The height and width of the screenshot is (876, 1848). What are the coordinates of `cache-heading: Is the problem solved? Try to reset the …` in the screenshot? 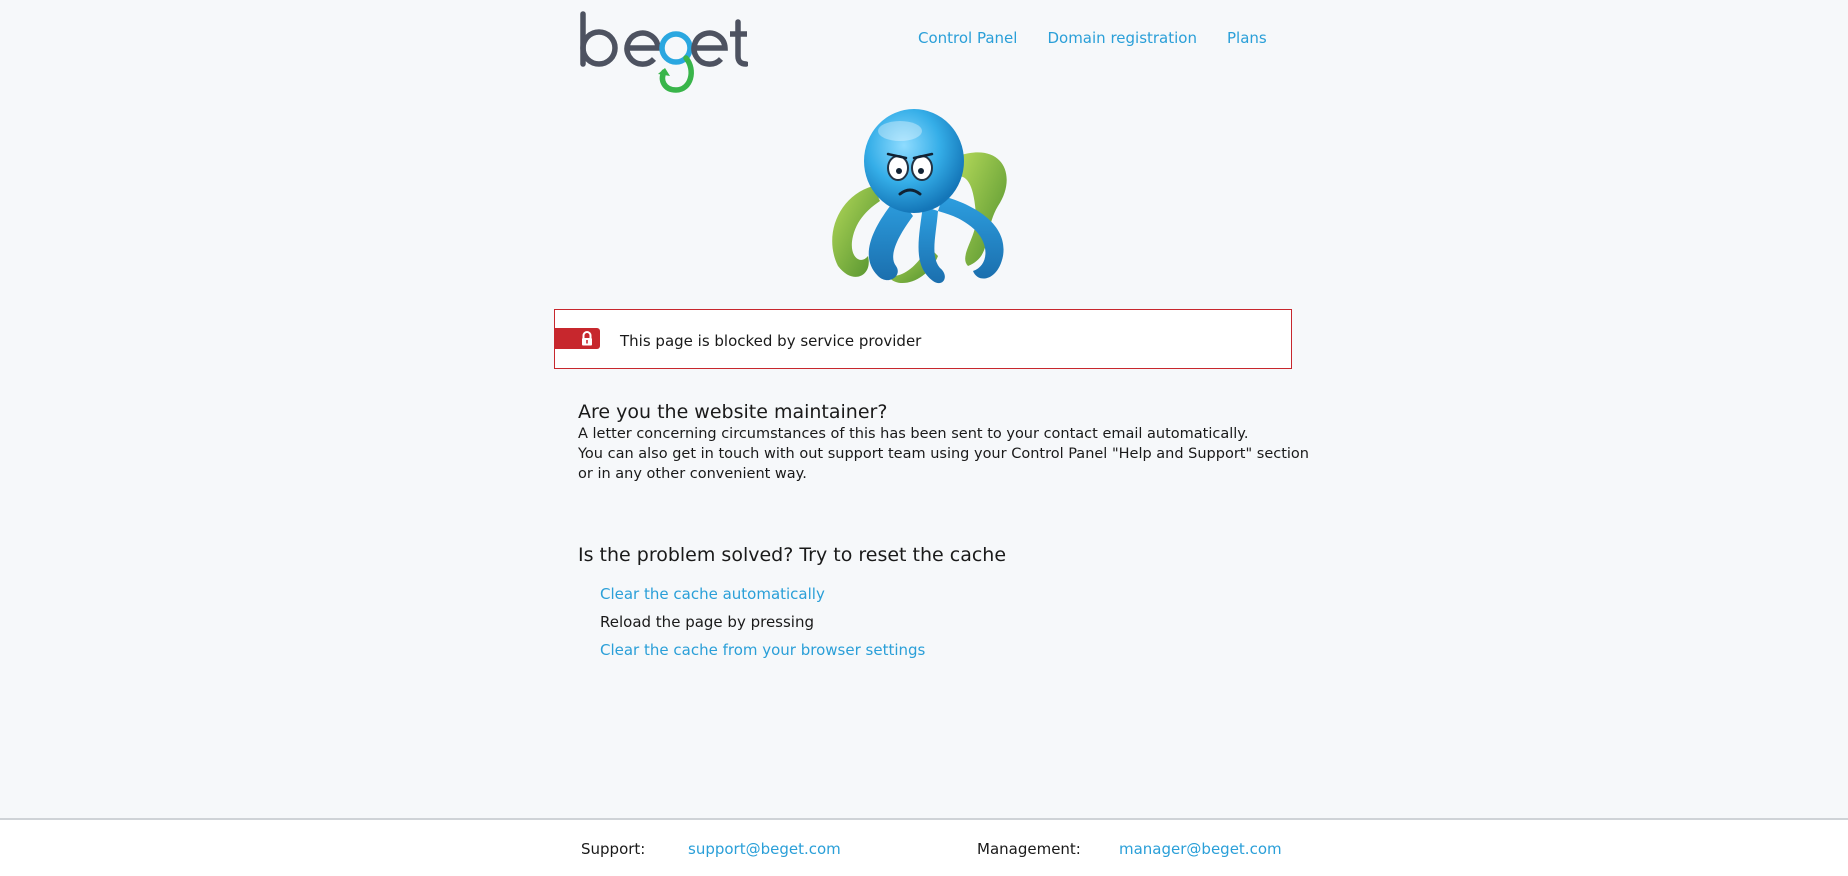 It's located at (792, 555).